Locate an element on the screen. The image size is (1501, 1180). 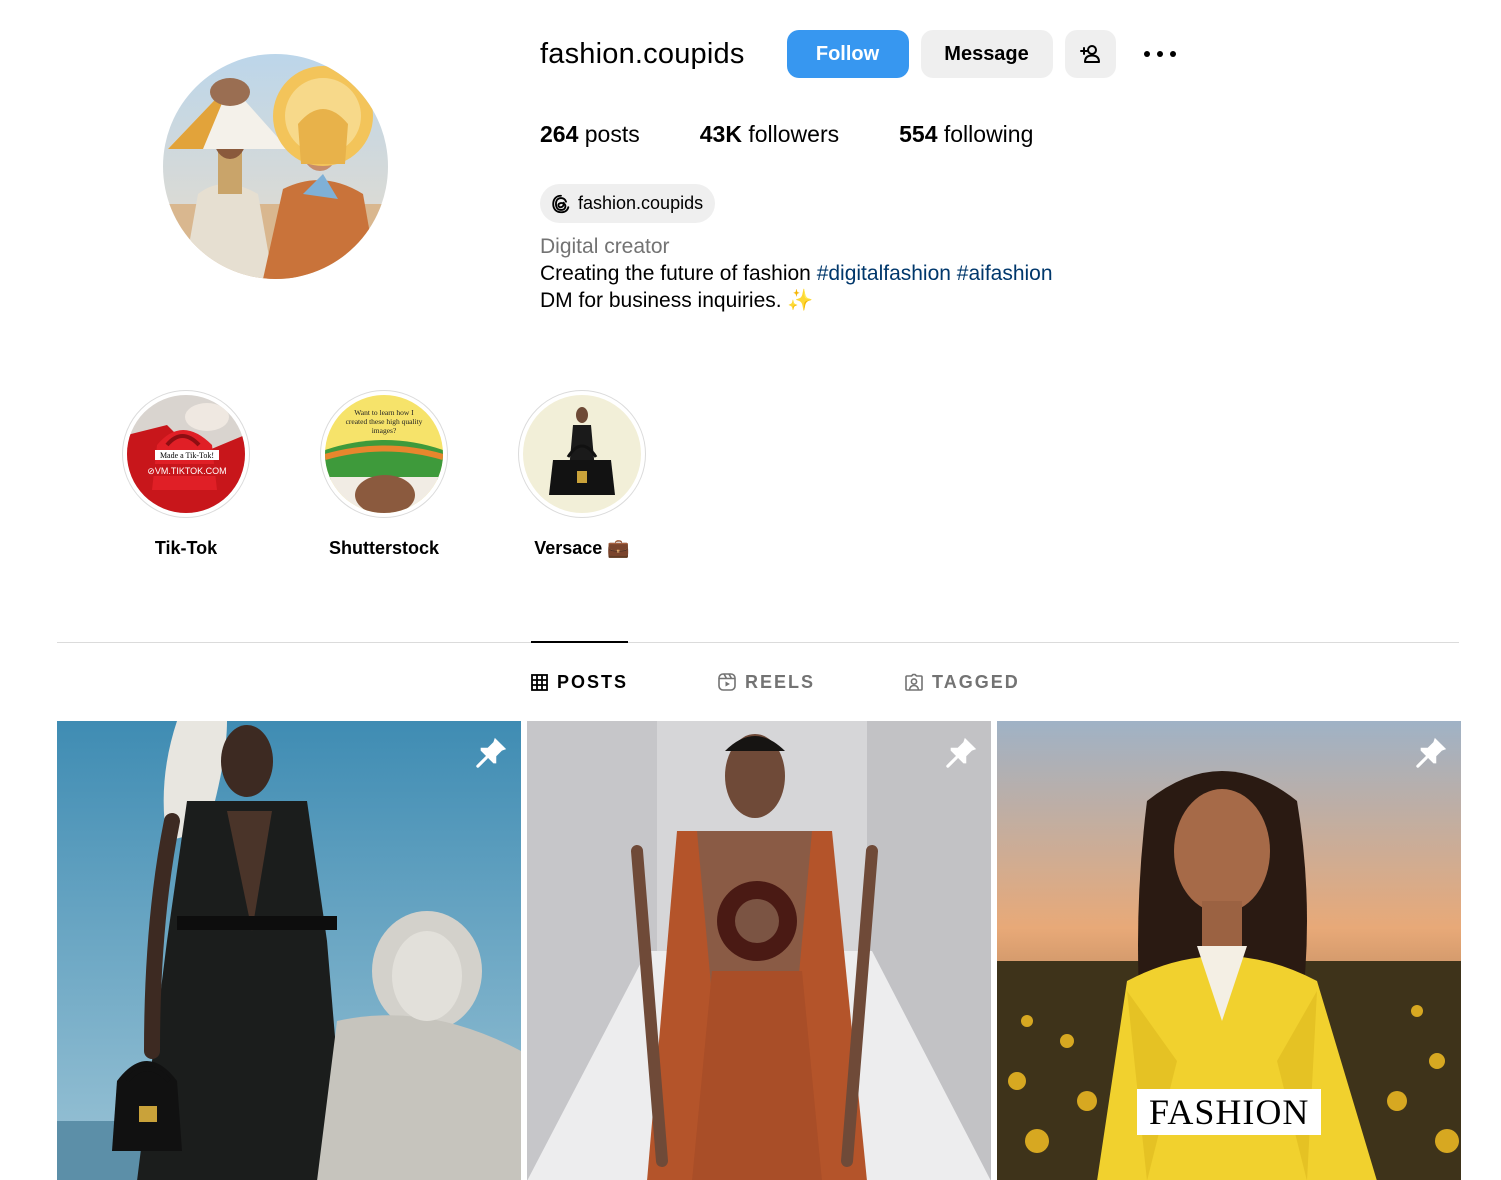
tab-tagged: TAGGED is located at coordinates (962, 682).